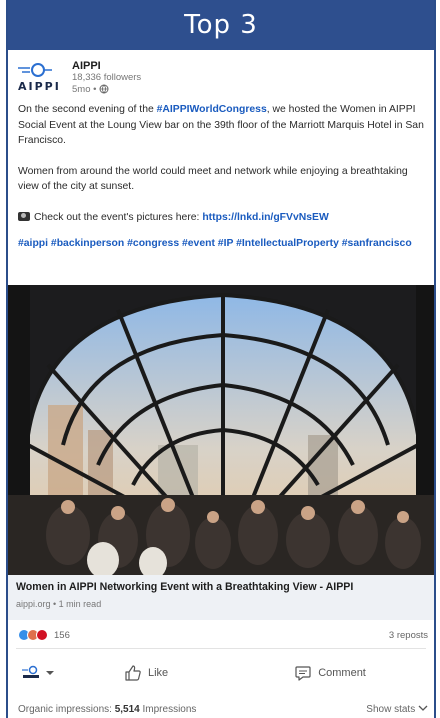 This screenshot has height=718, width=440. Describe the element at coordinates (265, 217) in the screenshot. I see `pictures-link: https://lnkd.in/gFVvNsEW` at that location.